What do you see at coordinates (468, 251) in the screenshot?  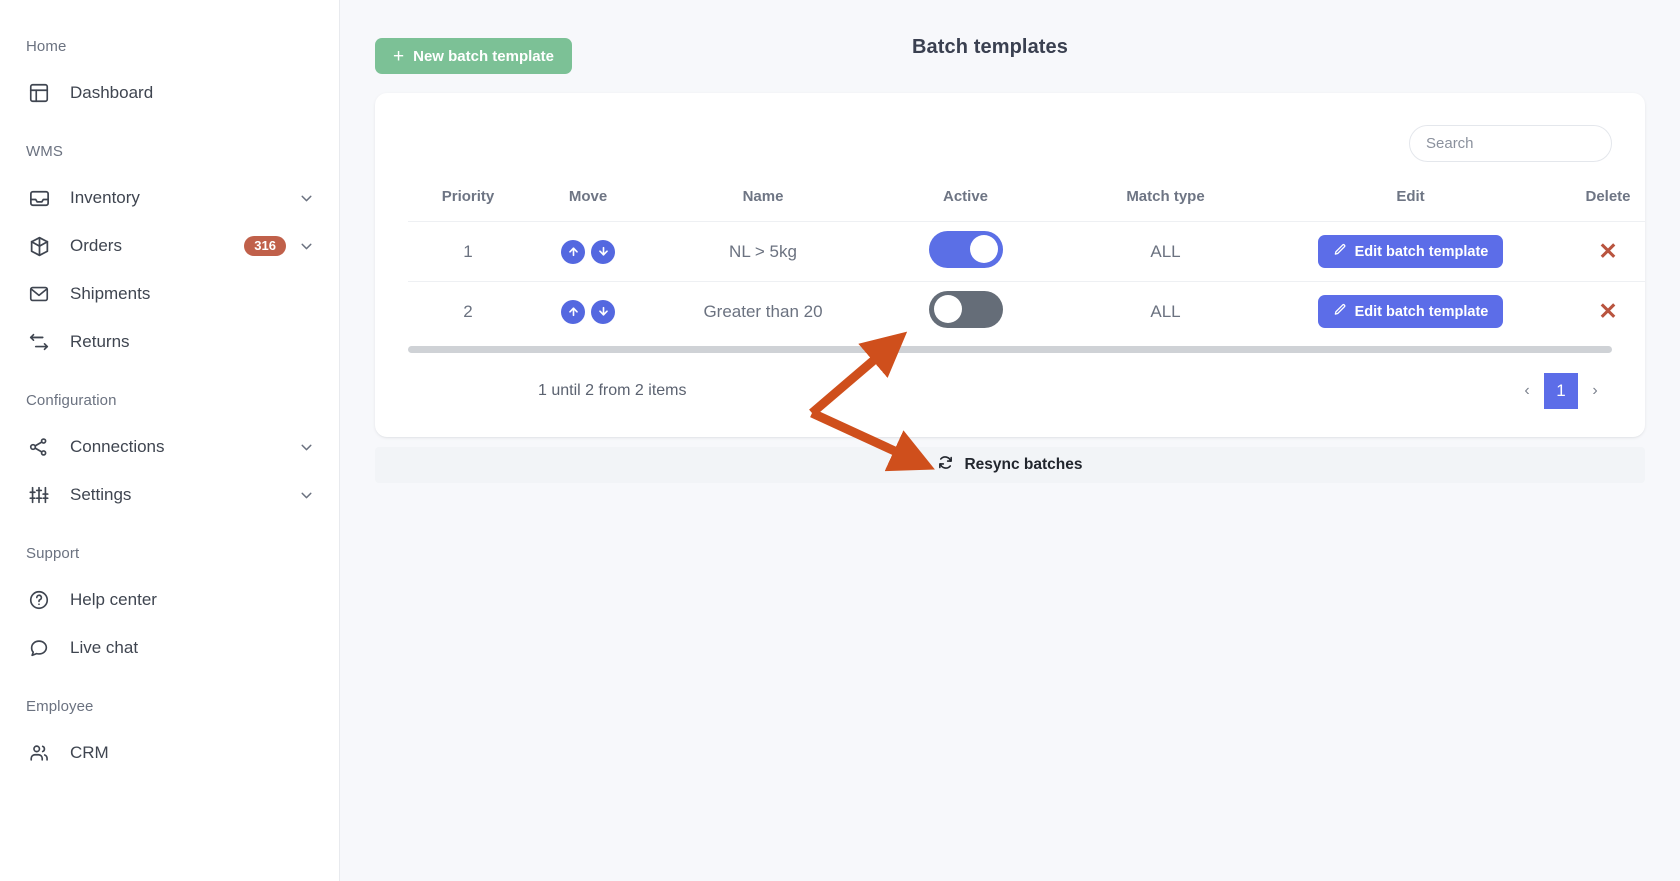 I see `cell-priority: 1` at bounding box center [468, 251].